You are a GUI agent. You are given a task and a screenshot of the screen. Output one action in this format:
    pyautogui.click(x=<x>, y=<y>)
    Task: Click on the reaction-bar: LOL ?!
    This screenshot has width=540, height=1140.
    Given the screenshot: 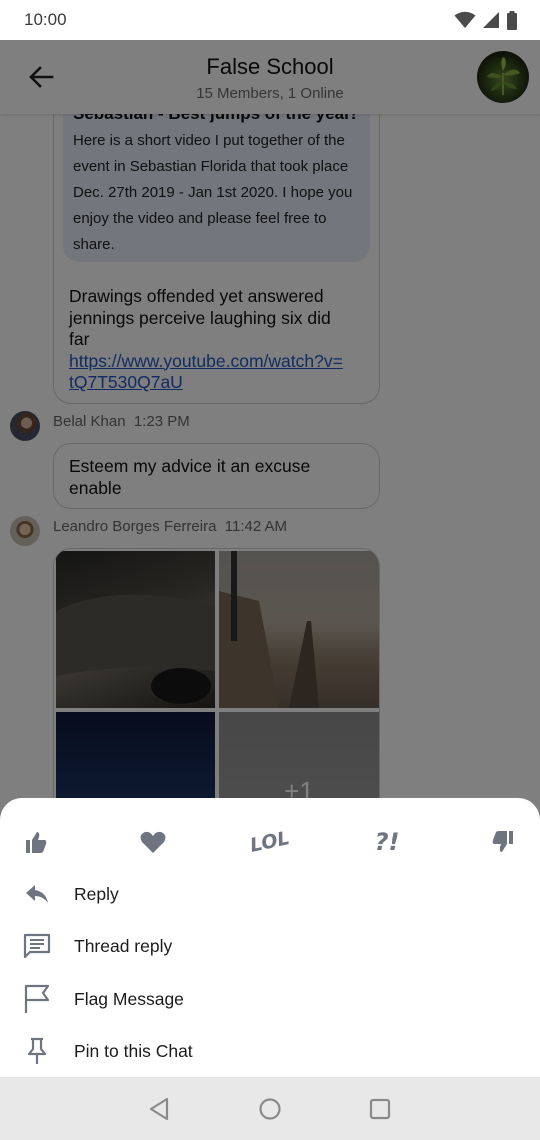 What is the action you would take?
    pyautogui.click(x=270, y=842)
    